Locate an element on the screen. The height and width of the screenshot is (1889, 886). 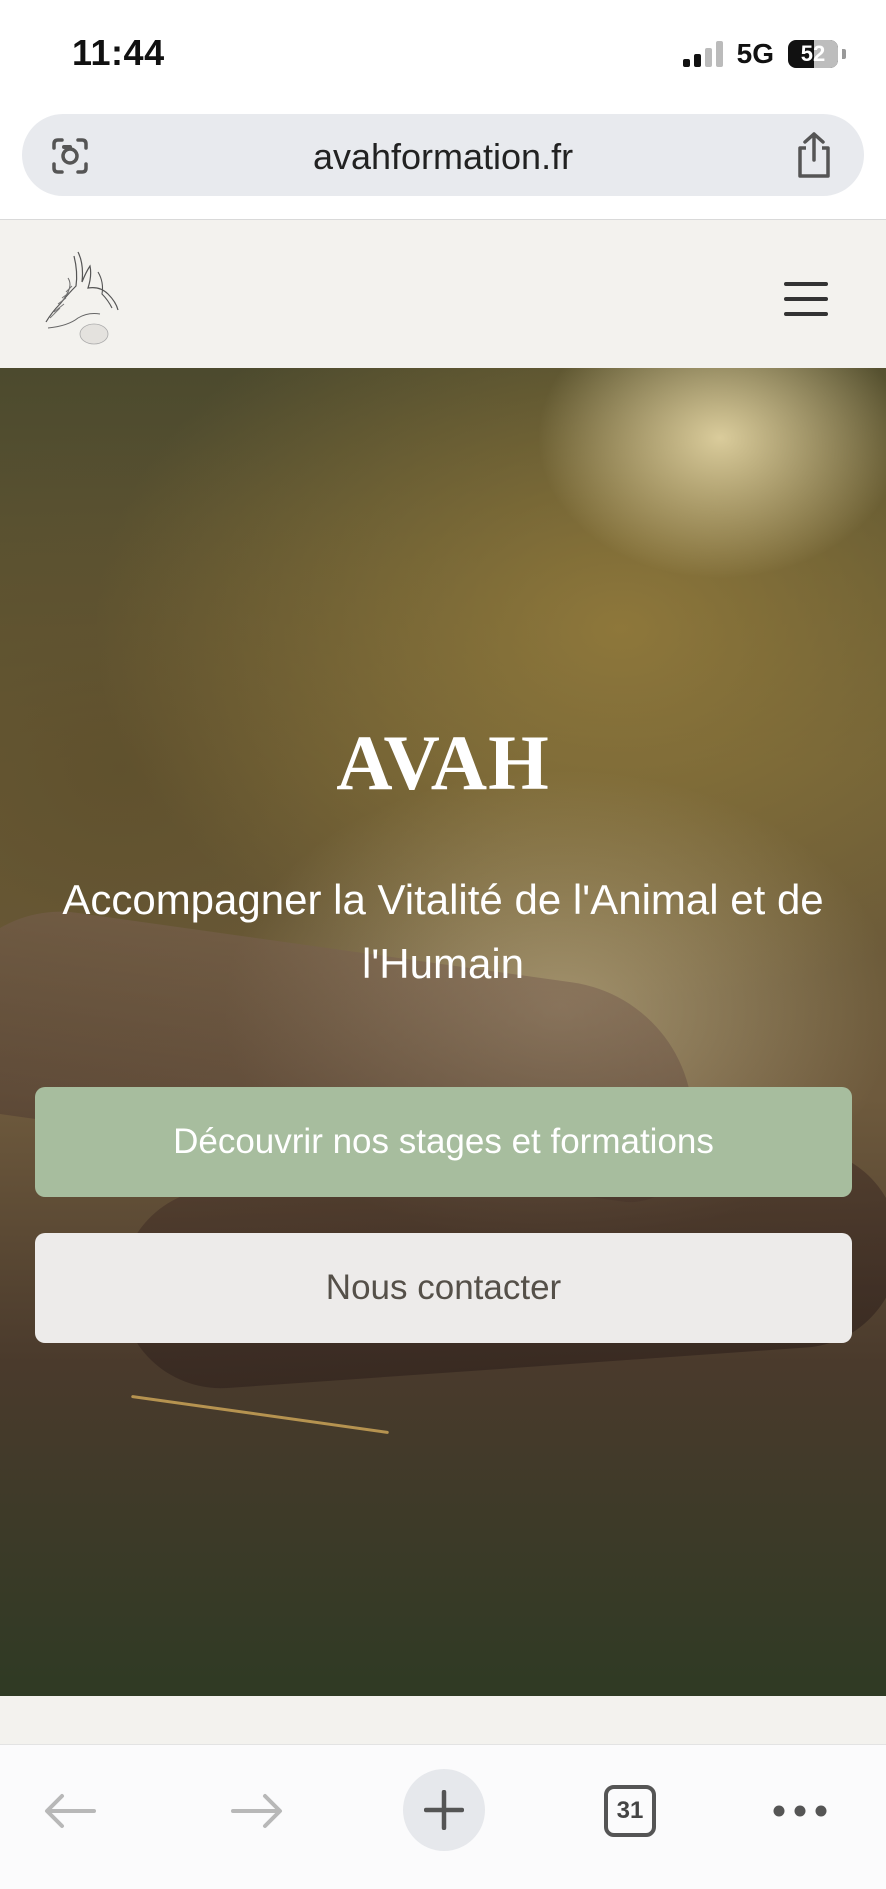
browser-toolbar: 31 is located at coordinates (443, 1816).